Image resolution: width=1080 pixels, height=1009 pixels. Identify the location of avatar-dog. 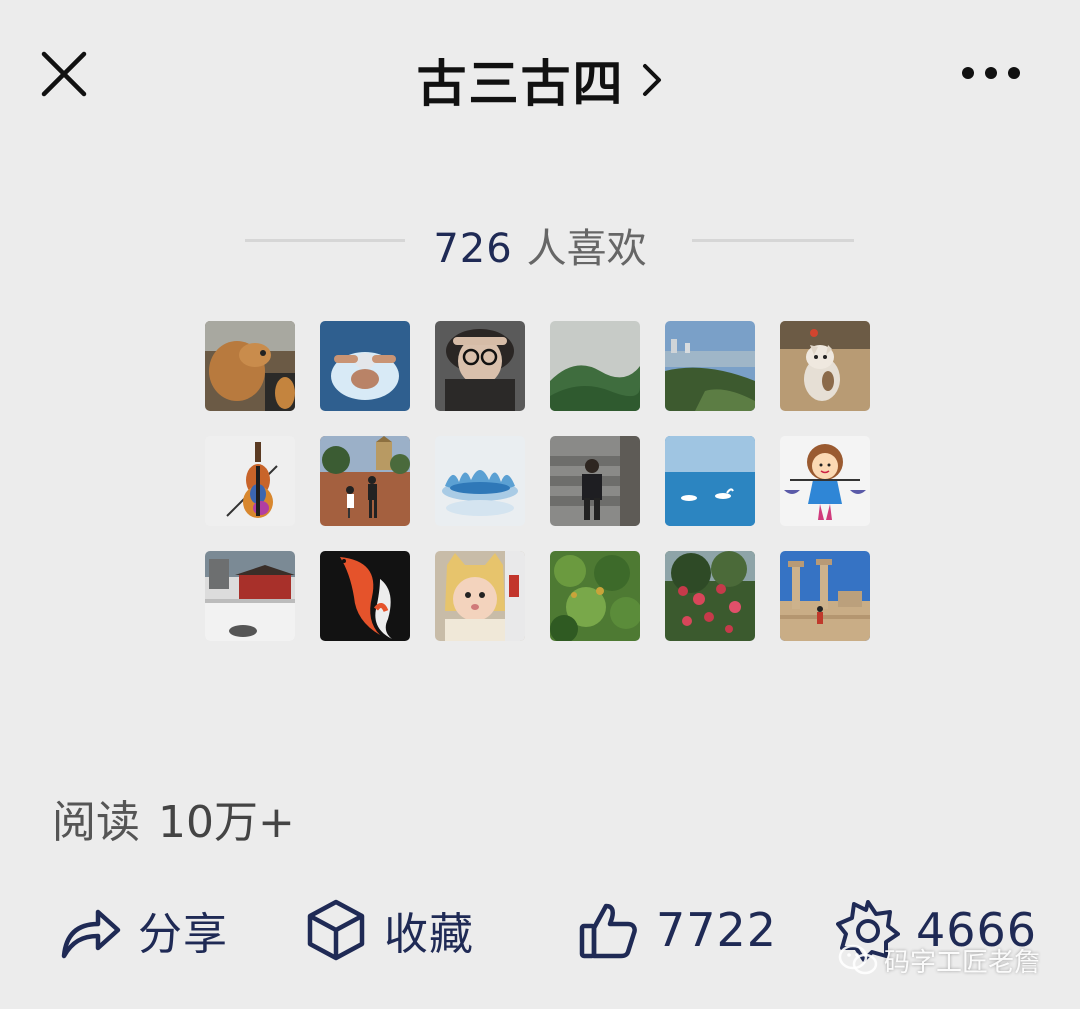
(250, 366).